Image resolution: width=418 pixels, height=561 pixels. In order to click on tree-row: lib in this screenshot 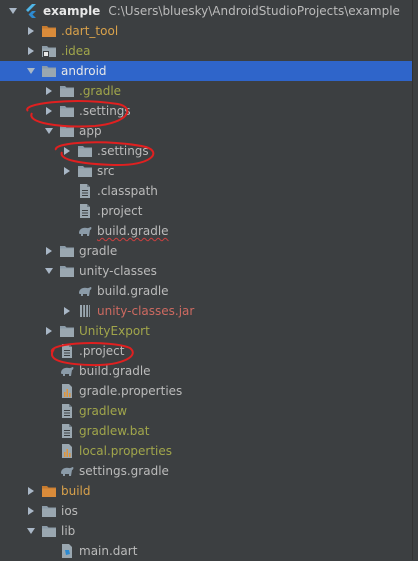, I will do `click(206, 531)`.